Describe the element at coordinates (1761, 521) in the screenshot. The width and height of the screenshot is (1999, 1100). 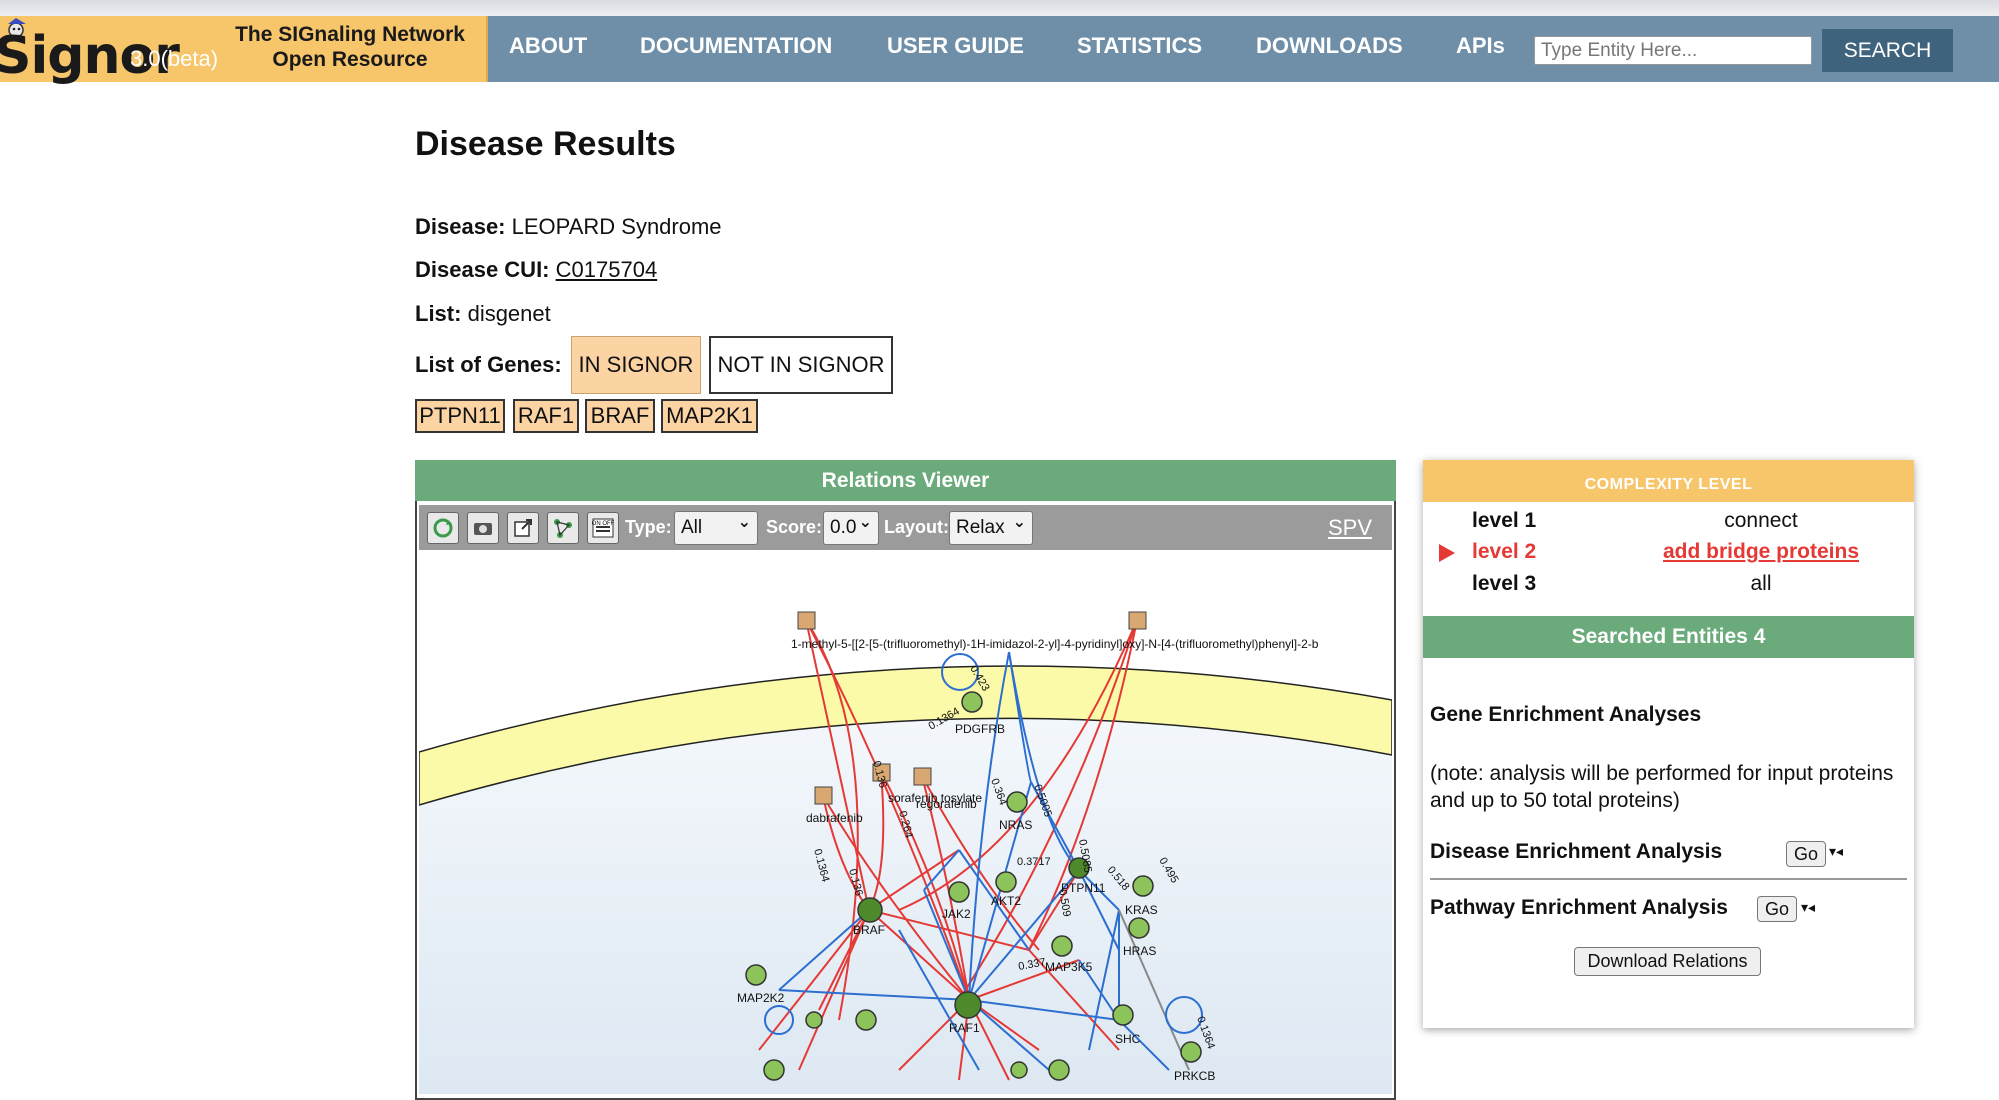
I see `level-desc: connect` at that location.